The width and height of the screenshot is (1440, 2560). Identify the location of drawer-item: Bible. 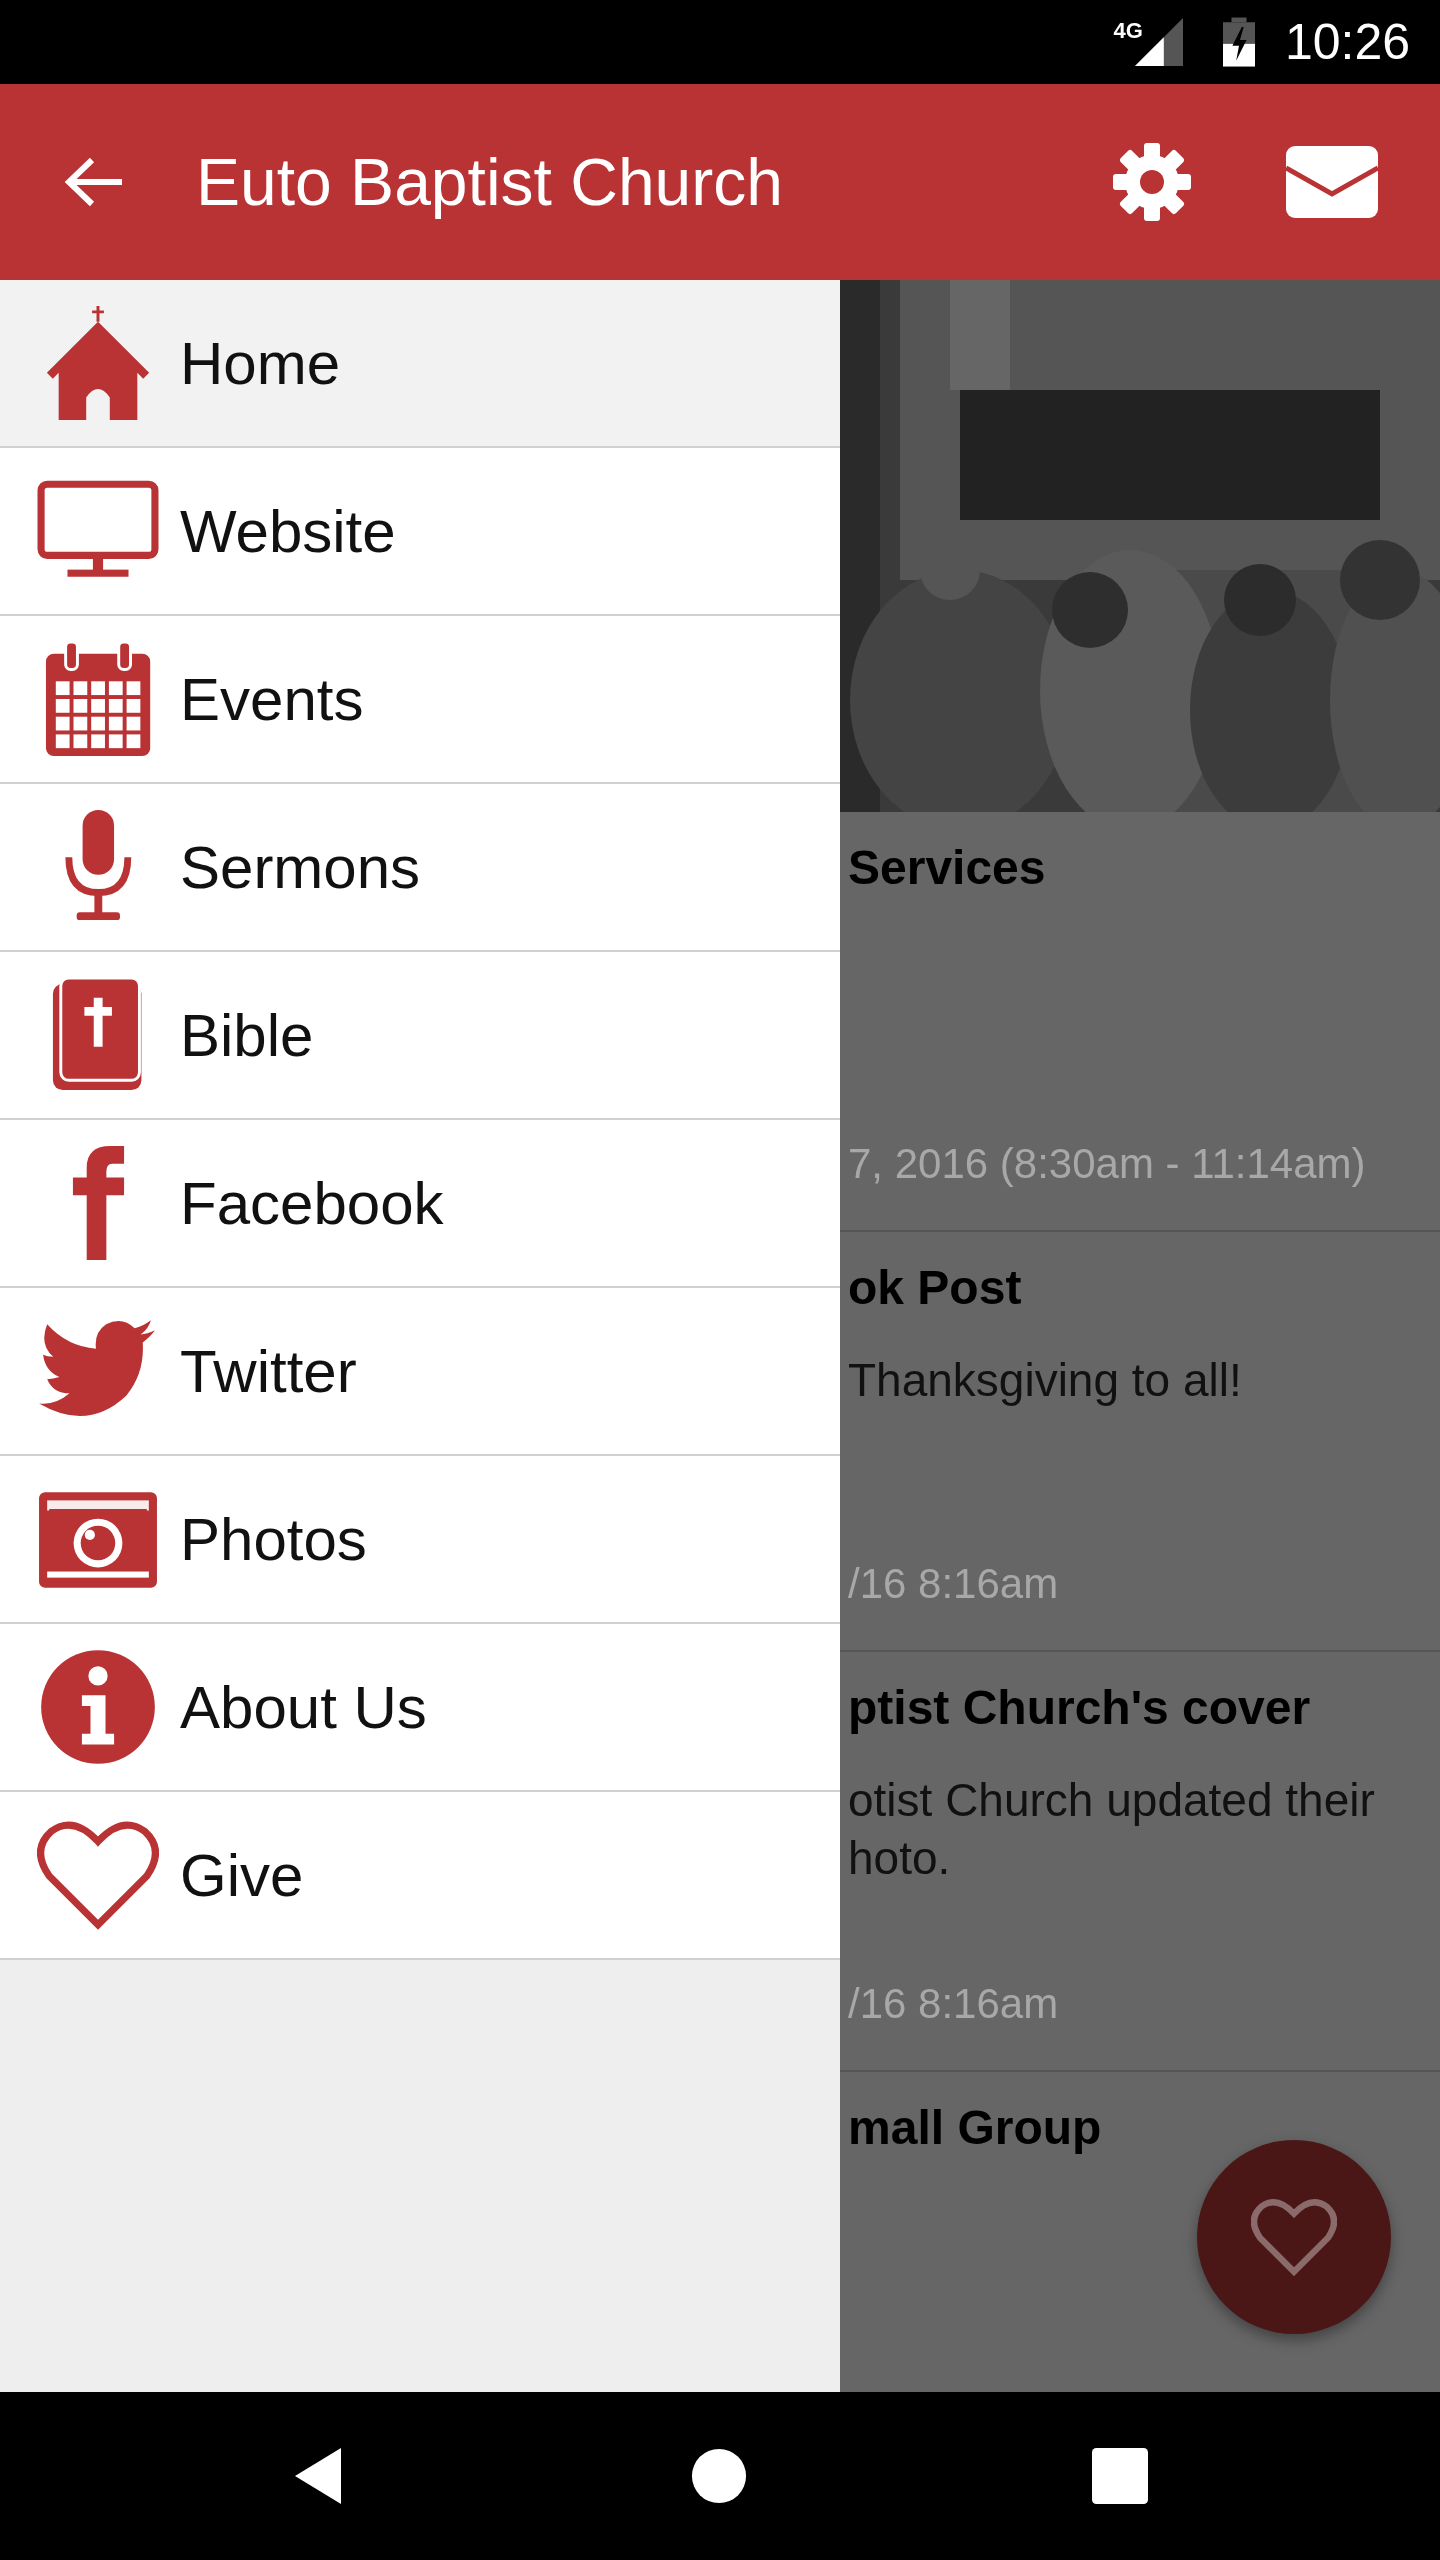
(420, 1036).